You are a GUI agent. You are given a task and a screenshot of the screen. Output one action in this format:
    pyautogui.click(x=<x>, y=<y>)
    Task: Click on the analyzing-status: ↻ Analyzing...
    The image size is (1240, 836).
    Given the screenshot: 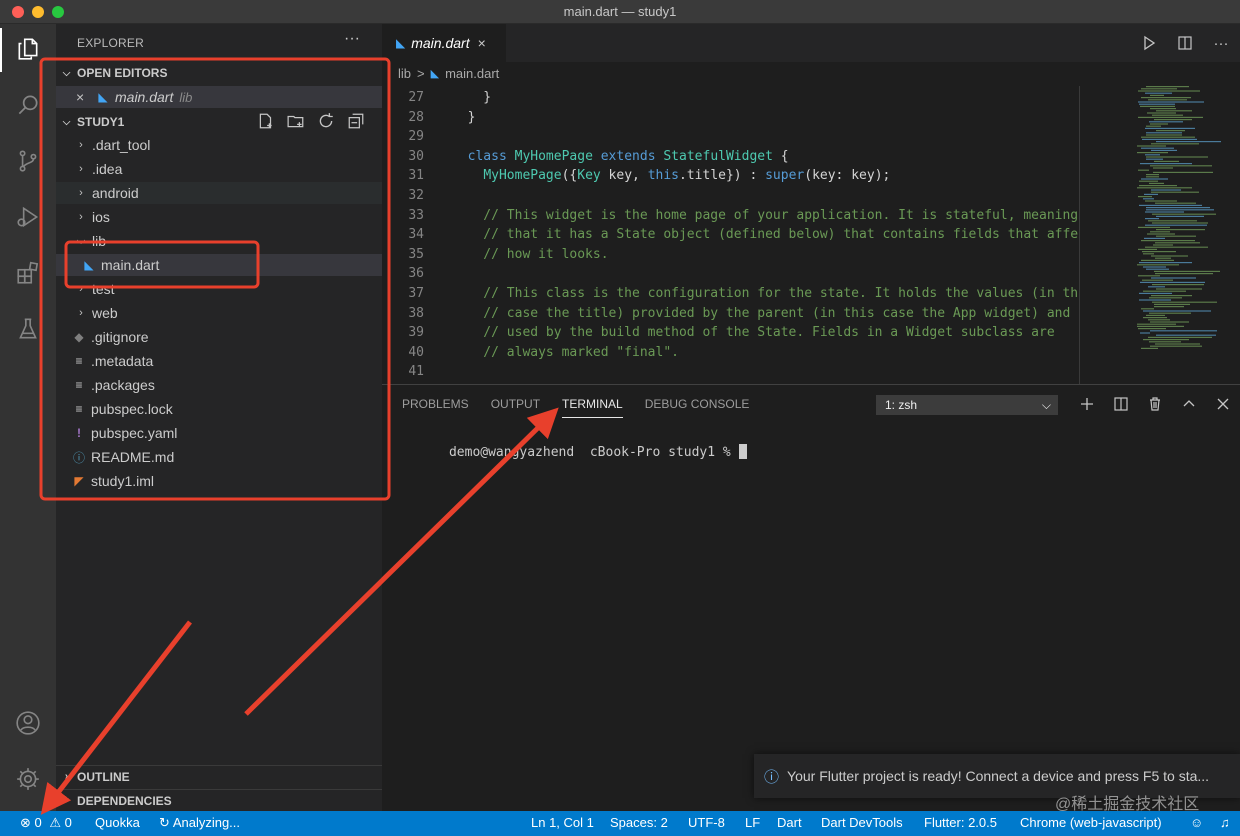 What is the action you would take?
    pyautogui.click(x=199, y=823)
    